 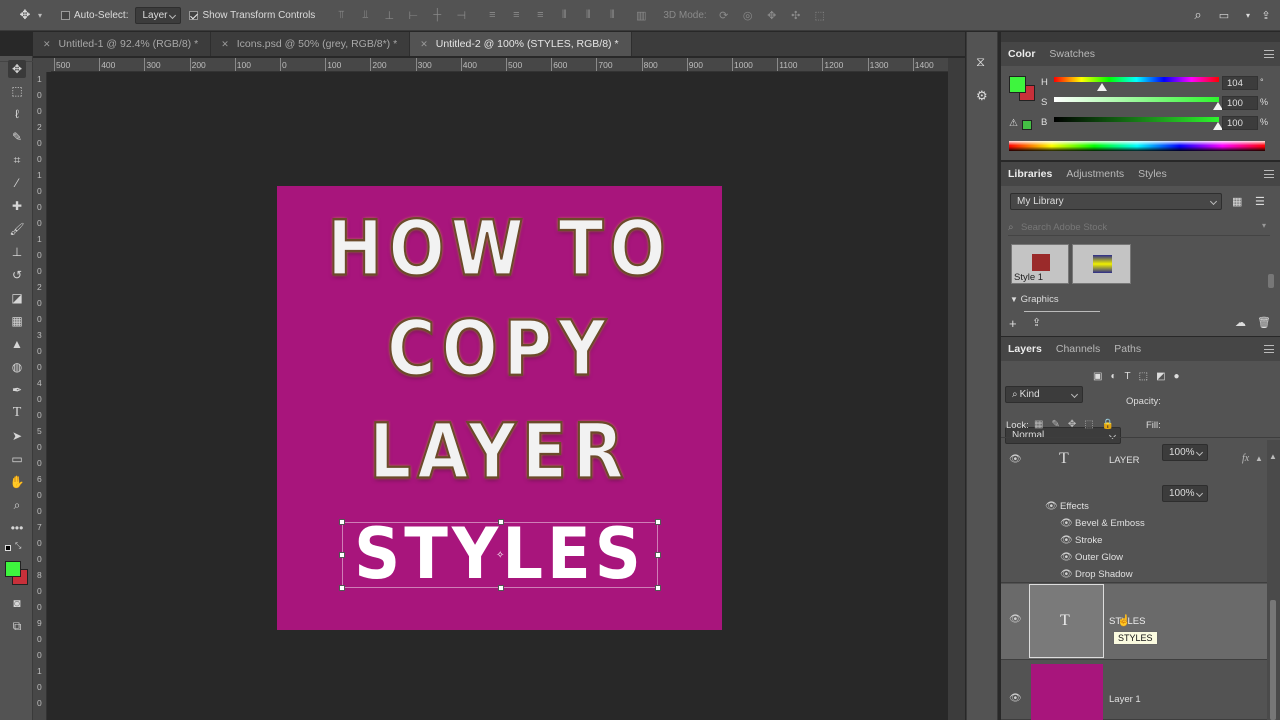 What do you see at coordinates (1099, 557) in the screenshot?
I see `effect-outer-glow: Outer Glow` at bounding box center [1099, 557].